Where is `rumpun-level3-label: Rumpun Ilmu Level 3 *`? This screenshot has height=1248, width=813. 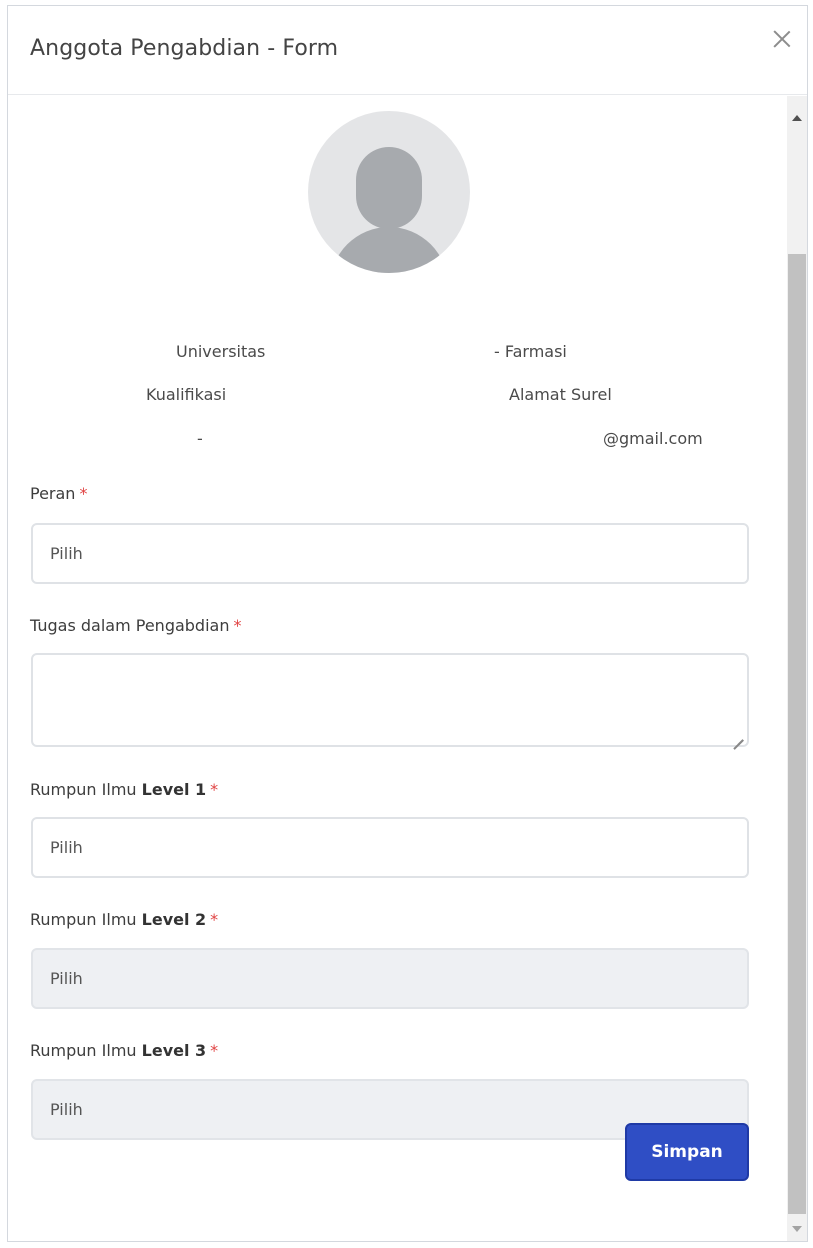
rumpun-level3-label: Rumpun Ilmu Level 3 * is located at coordinates (124, 1050).